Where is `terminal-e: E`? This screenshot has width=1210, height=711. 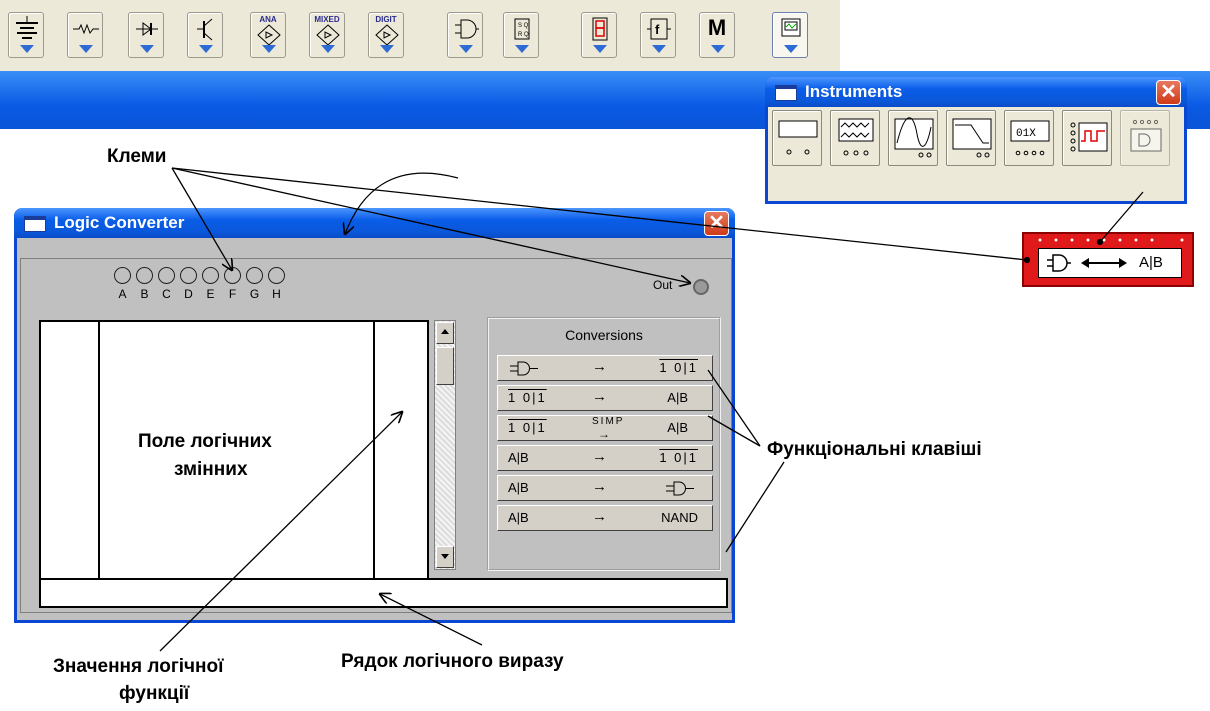 terminal-e: E is located at coordinates (210, 284).